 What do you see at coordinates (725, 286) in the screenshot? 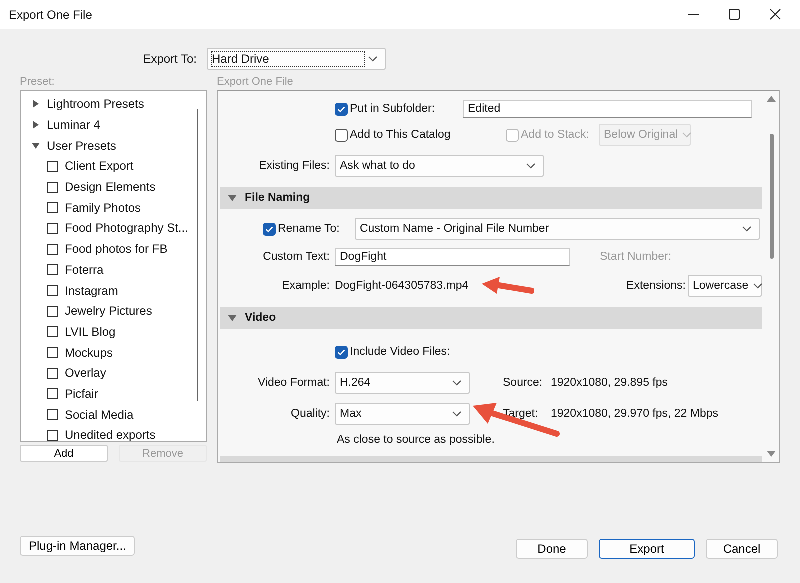
I see `extensions-dropdown: Lowercase` at bounding box center [725, 286].